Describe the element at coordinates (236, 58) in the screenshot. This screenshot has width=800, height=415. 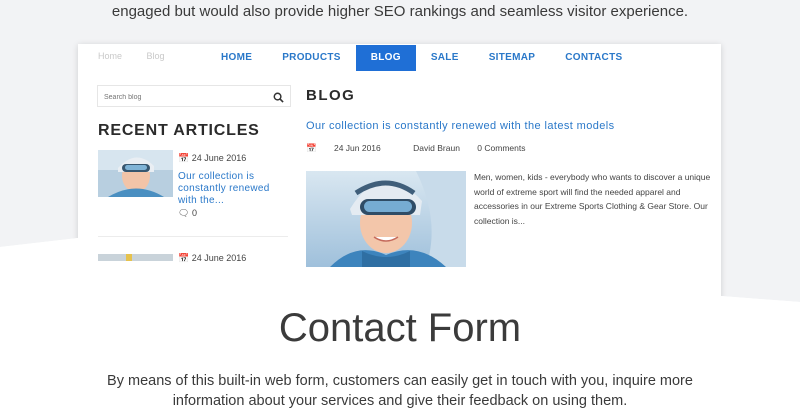
I see `nav-home: HOME` at that location.